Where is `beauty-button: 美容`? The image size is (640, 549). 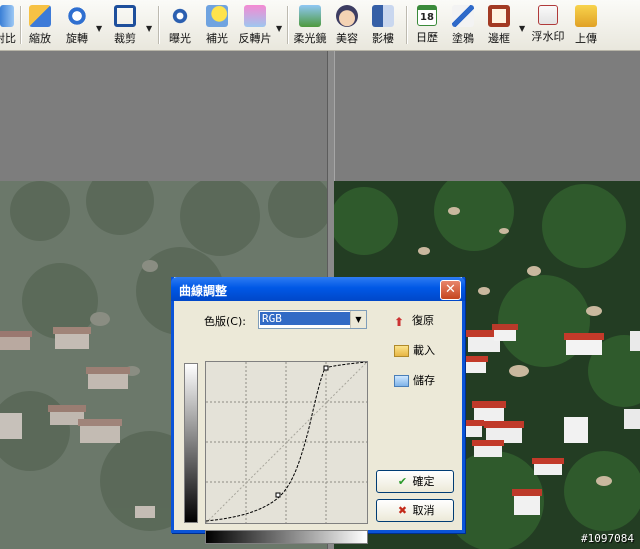 beauty-button: 美容 is located at coordinates (347, 25).